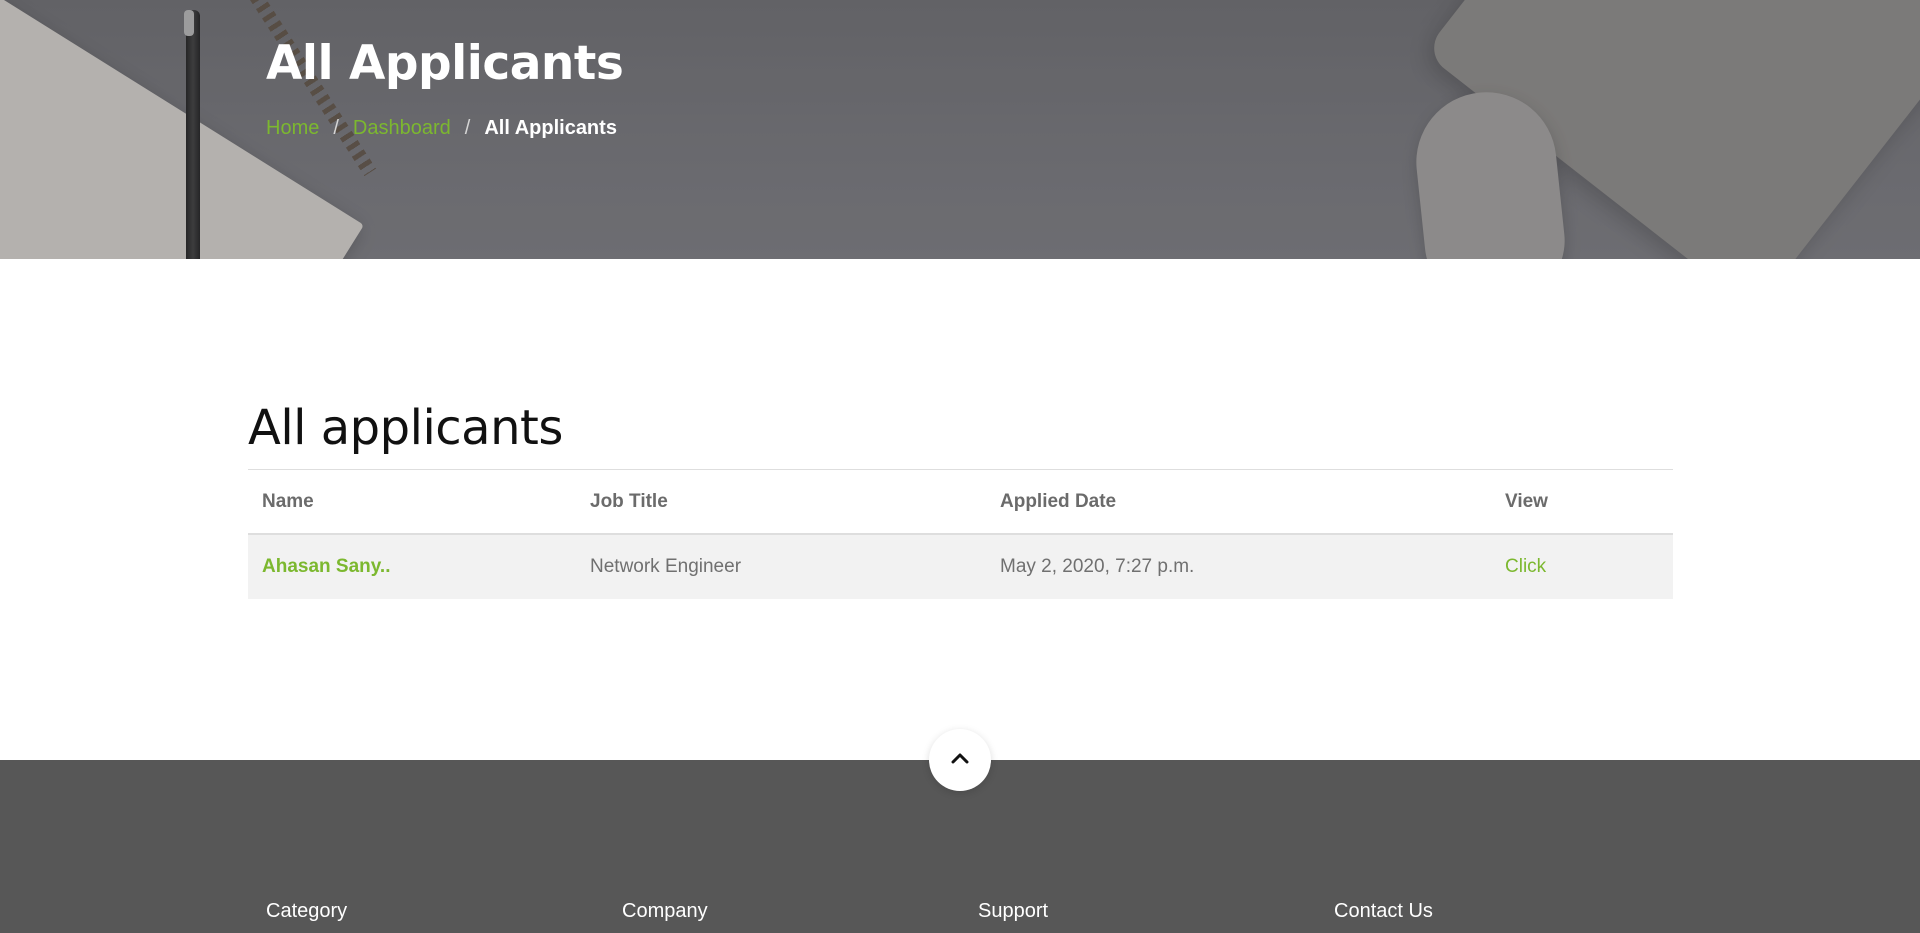  I want to click on page-title: All Applicants, so click(445, 63).